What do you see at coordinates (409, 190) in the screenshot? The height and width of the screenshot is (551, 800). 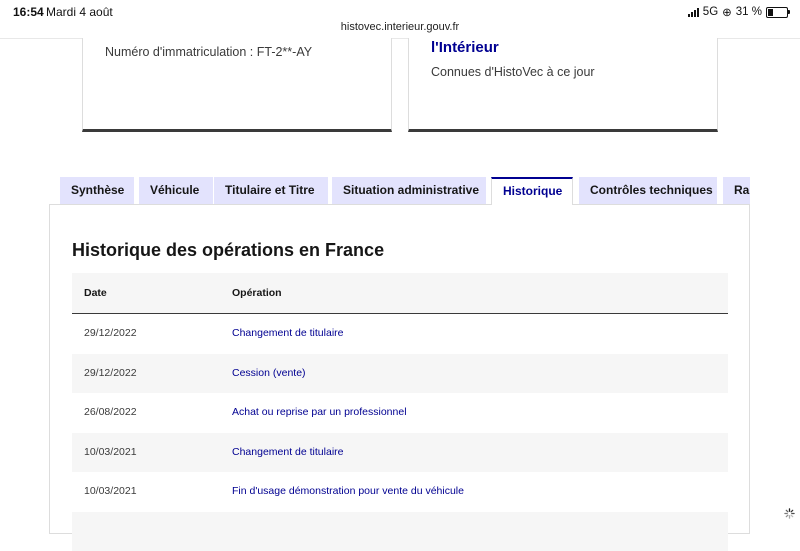 I see `tab-situation-administrative: Situation administrative` at bounding box center [409, 190].